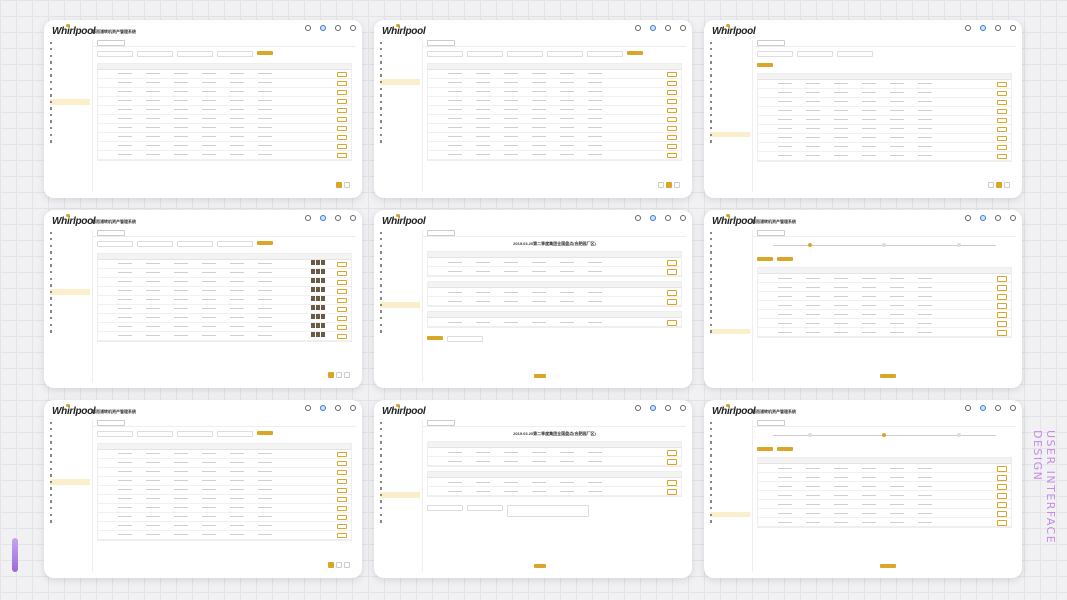 The image size is (1067, 600). I want to click on option-input, so click(465, 339).